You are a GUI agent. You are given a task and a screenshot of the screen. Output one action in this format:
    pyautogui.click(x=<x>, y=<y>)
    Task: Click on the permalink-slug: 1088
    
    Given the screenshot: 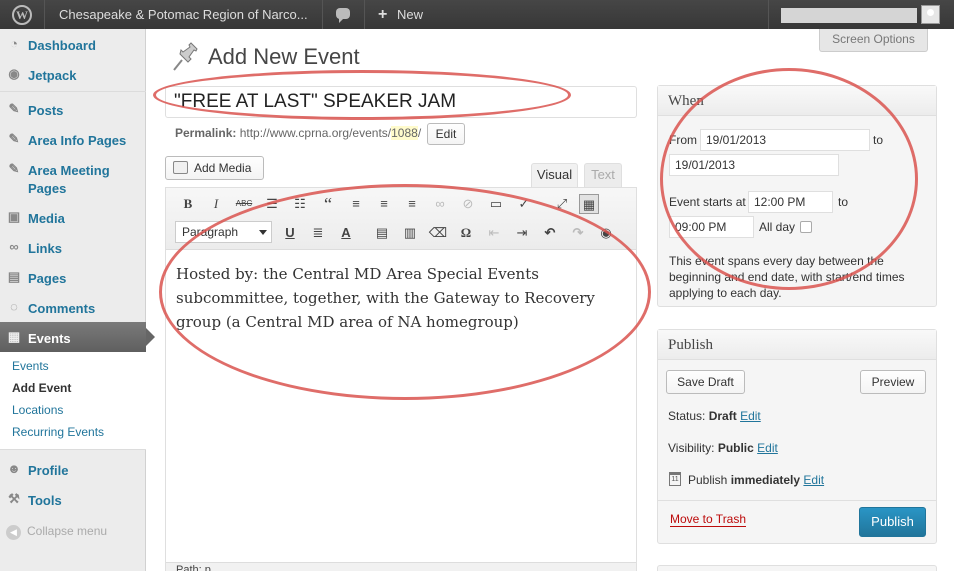 What is the action you would take?
    pyautogui.click(x=404, y=133)
    